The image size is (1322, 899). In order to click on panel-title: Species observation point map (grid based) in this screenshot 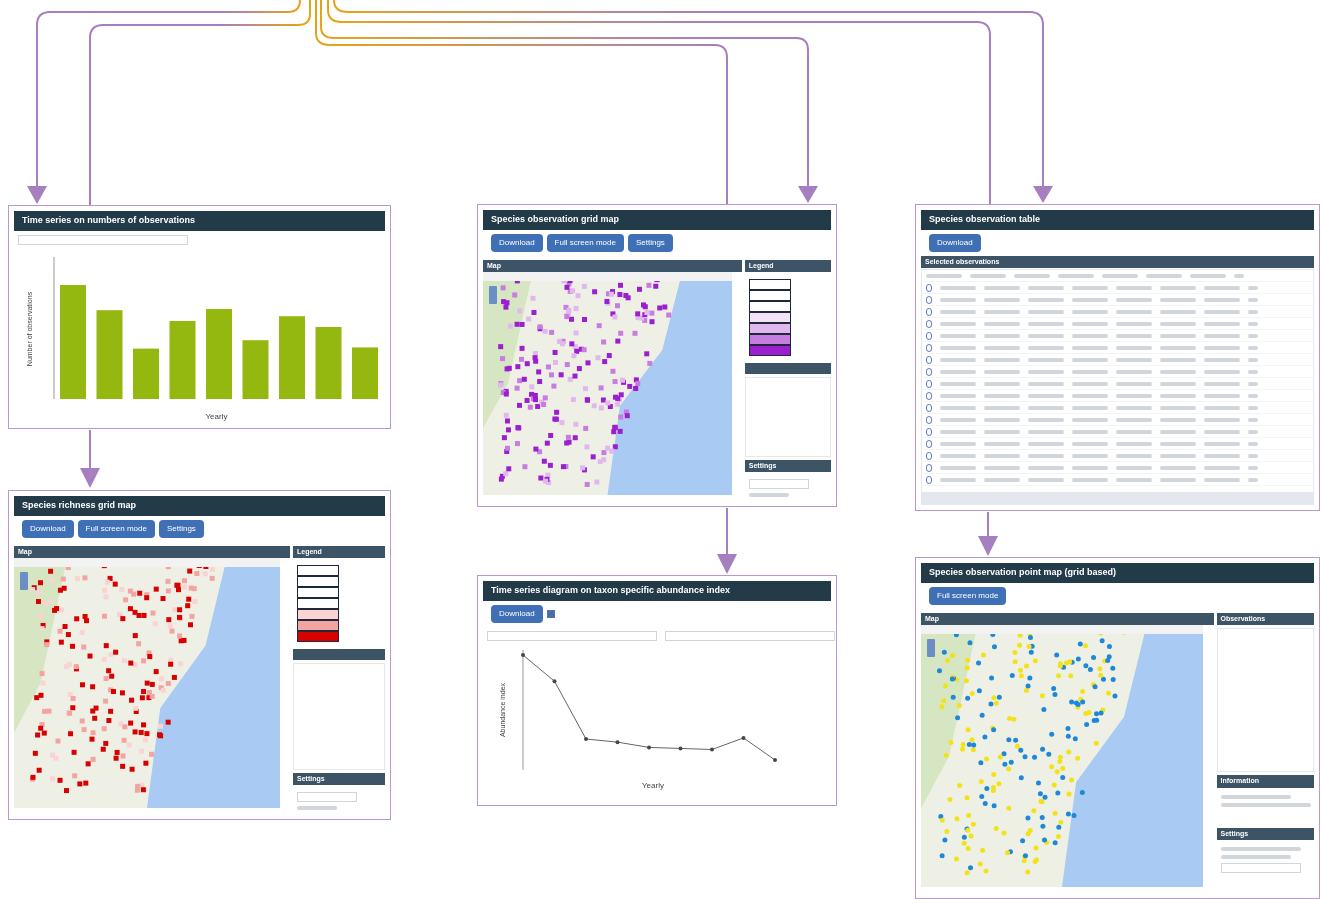, I will do `click(1117, 573)`.